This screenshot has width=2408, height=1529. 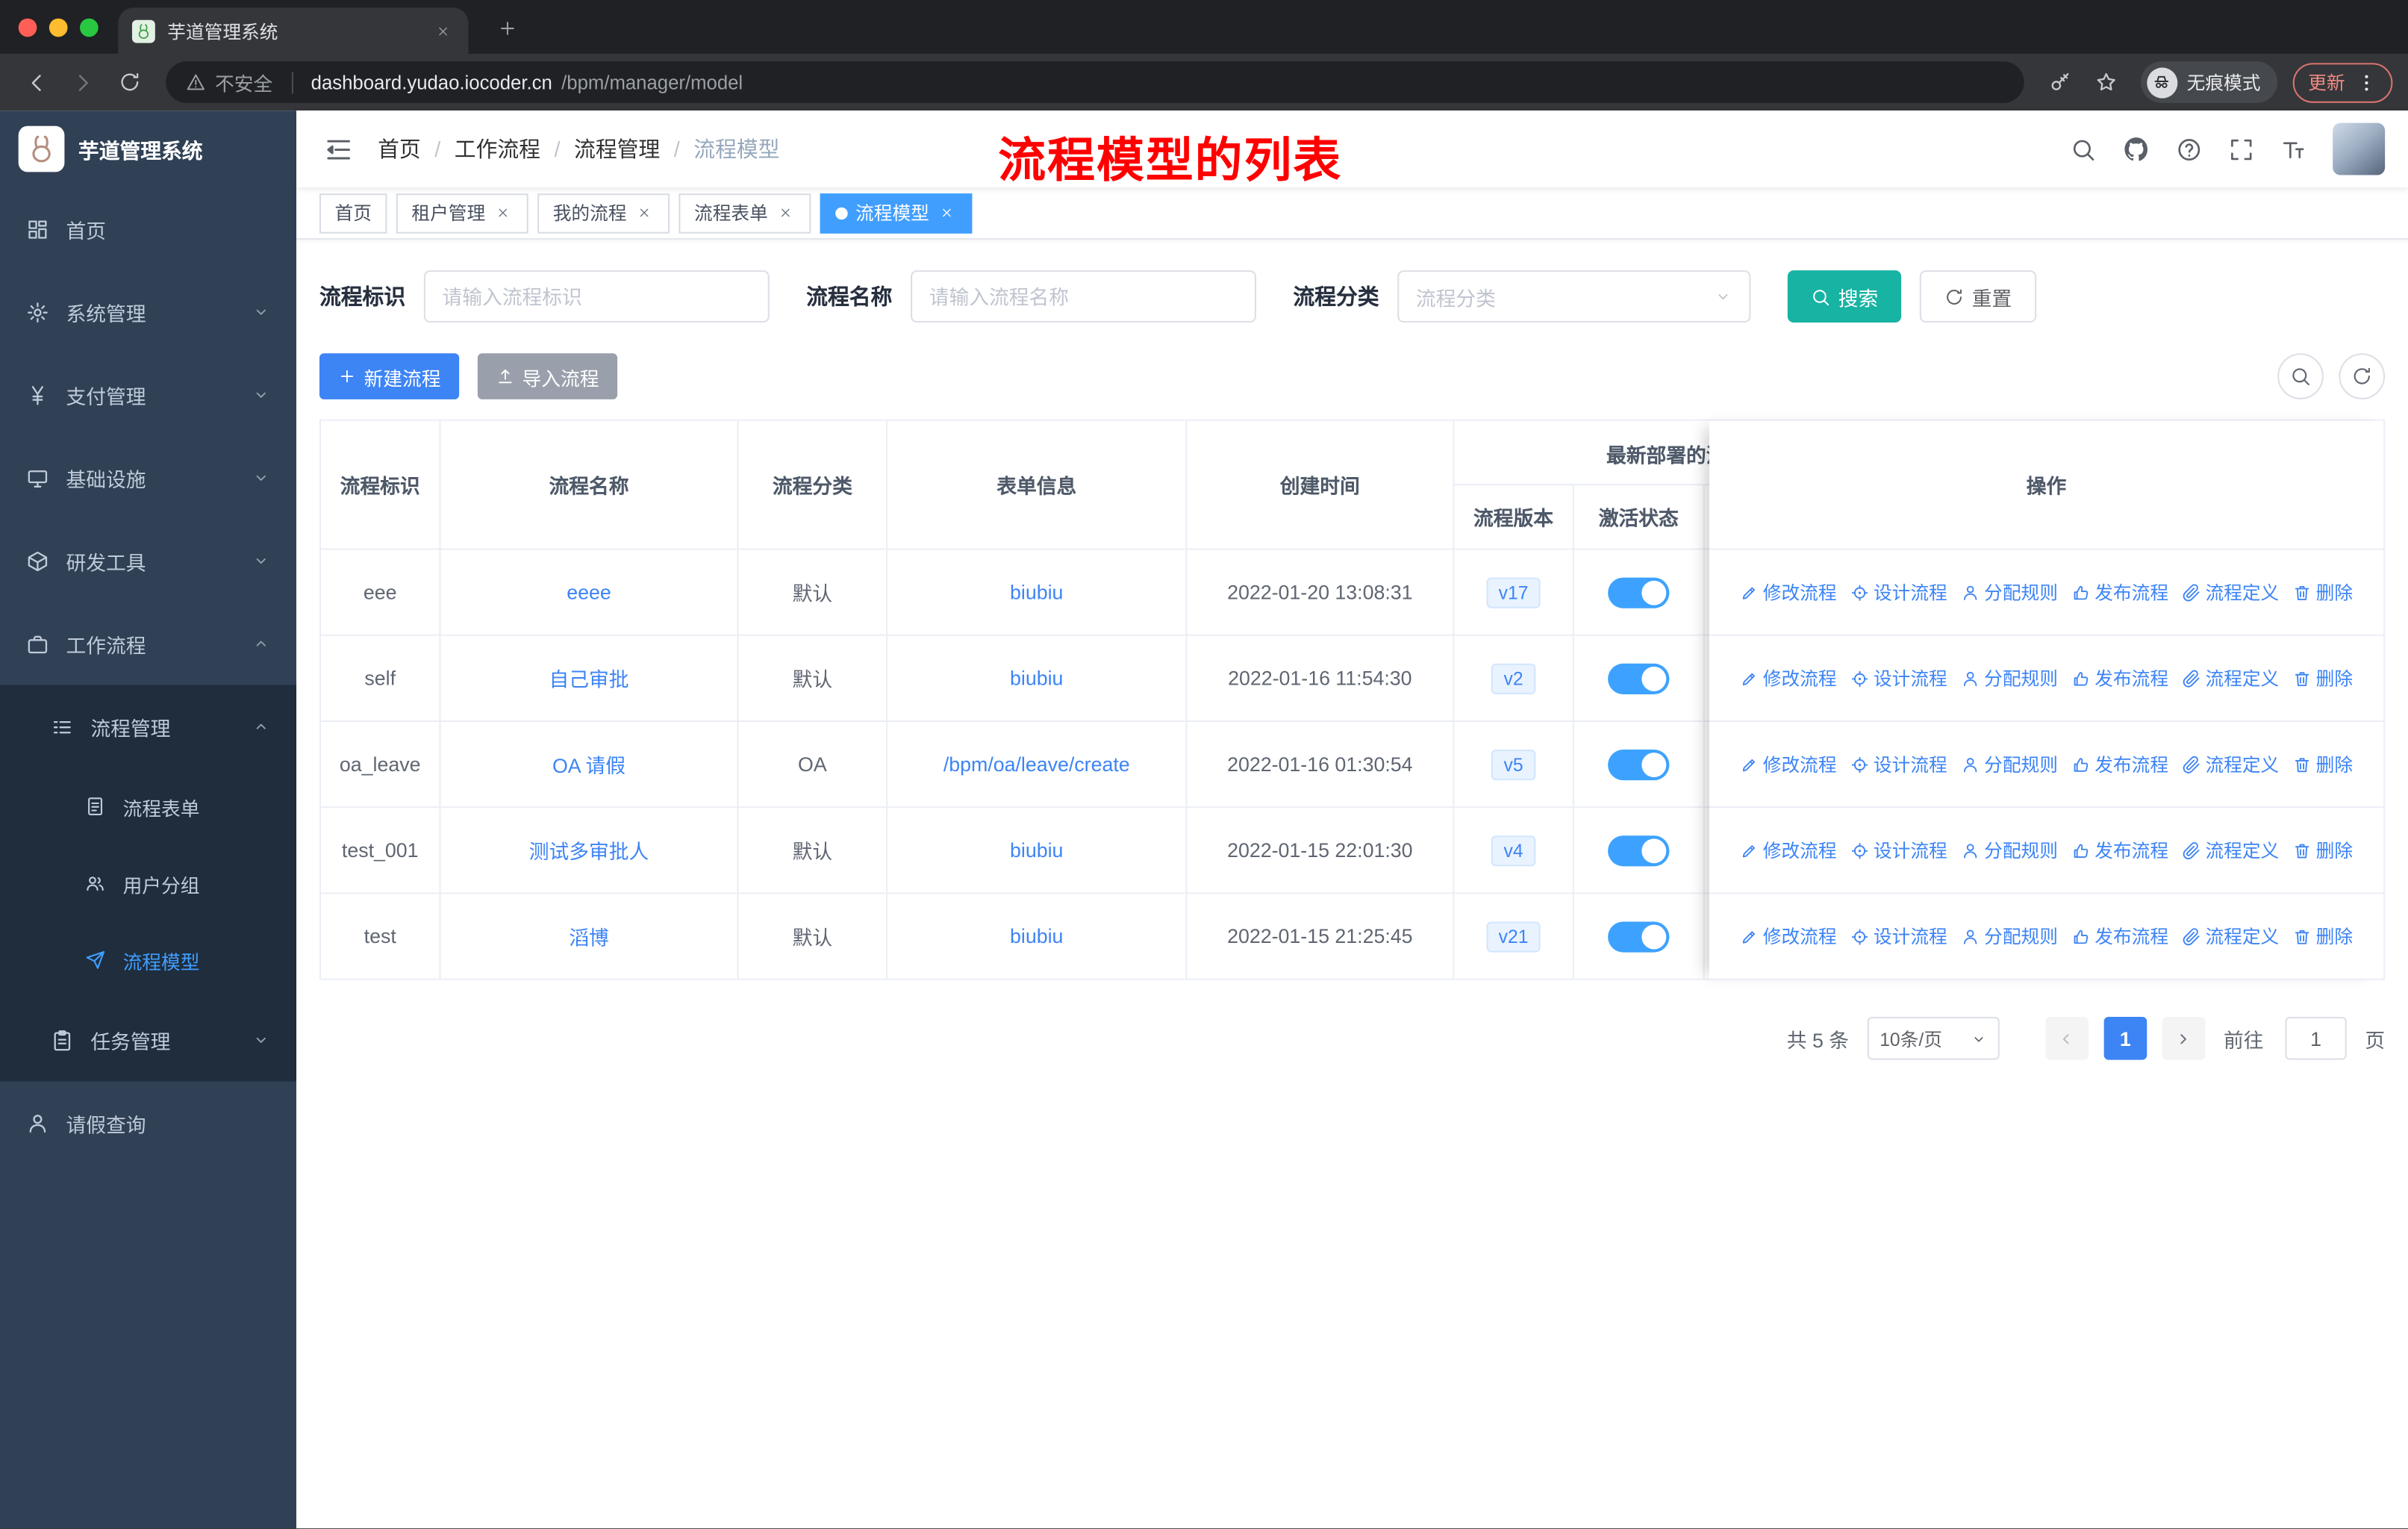 What do you see at coordinates (2184, 1038) in the screenshot?
I see `next-page-button` at bounding box center [2184, 1038].